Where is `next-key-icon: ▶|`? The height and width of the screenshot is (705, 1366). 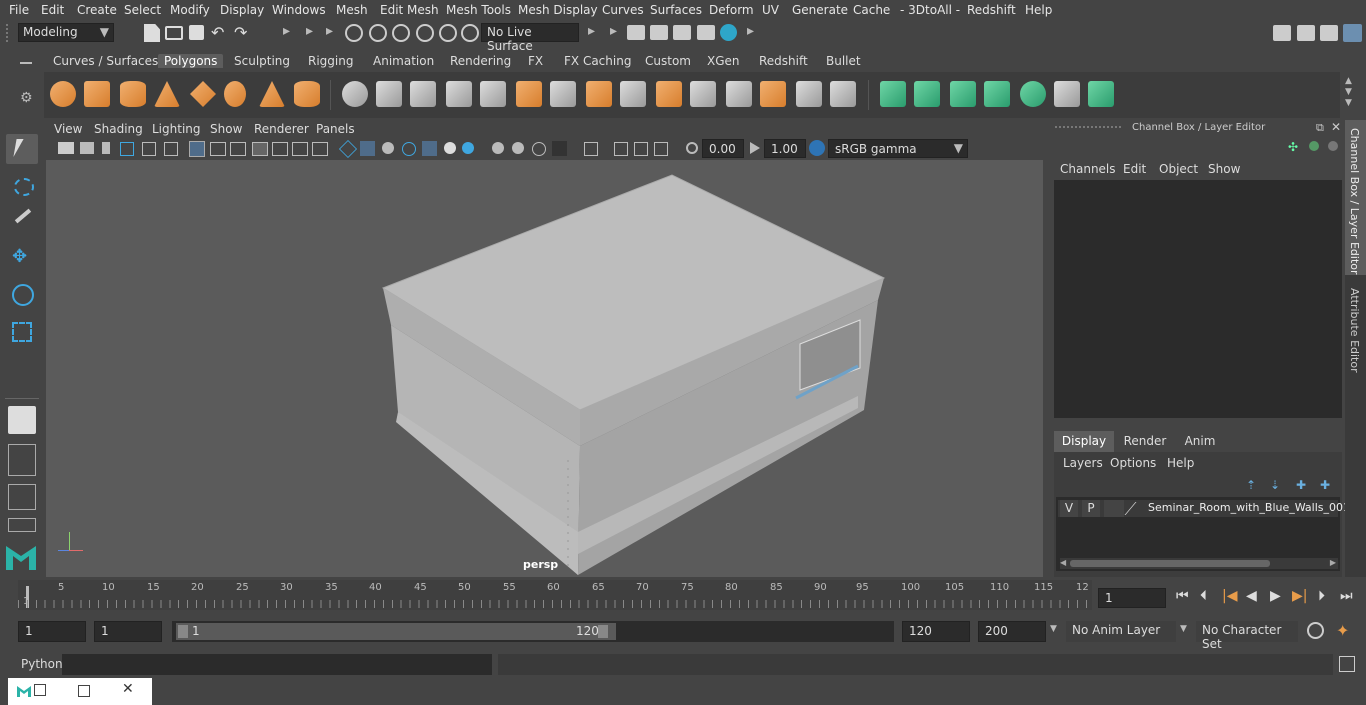 next-key-icon: ▶| is located at coordinates (1299, 596).